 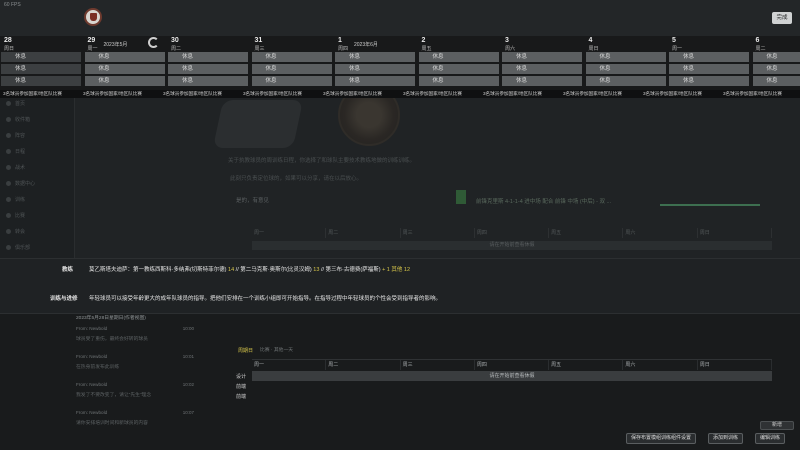 I want to click on schedule-weekday: 周日, so click(x=735, y=365).